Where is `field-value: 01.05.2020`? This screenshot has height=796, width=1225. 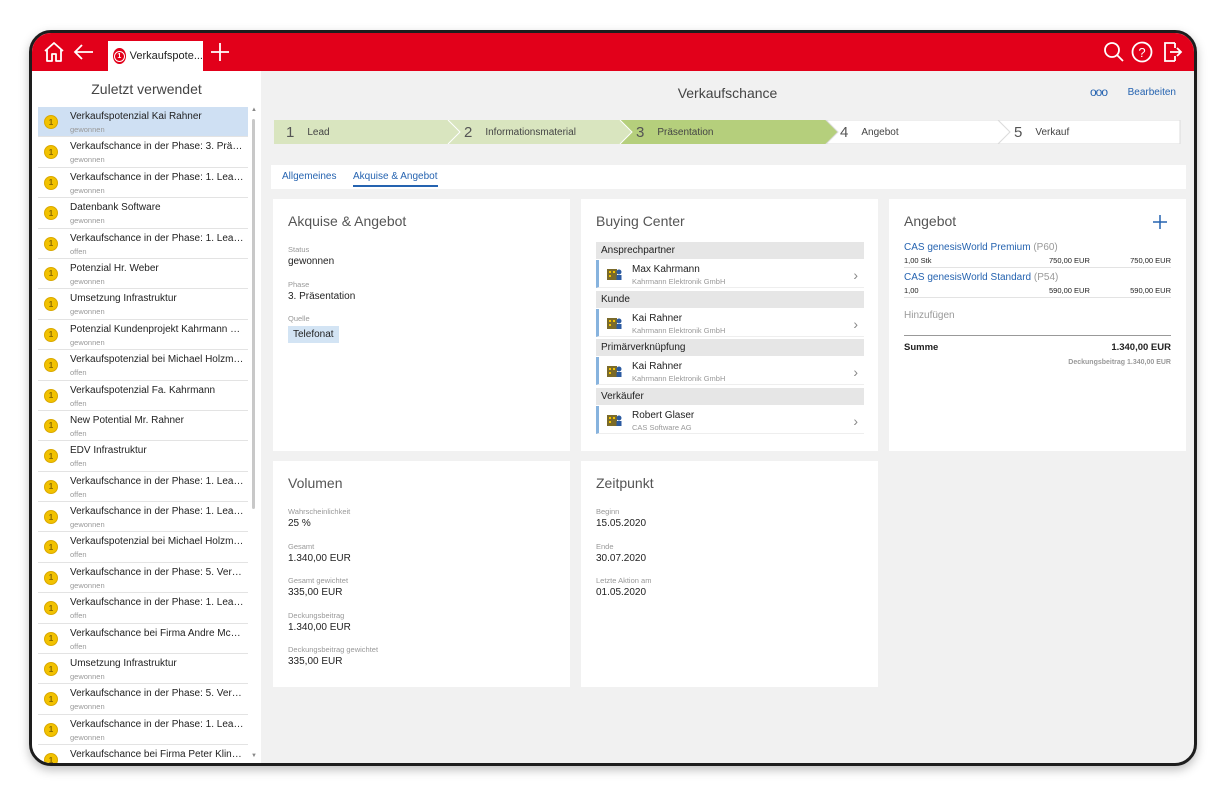 field-value: 01.05.2020 is located at coordinates (621, 592).